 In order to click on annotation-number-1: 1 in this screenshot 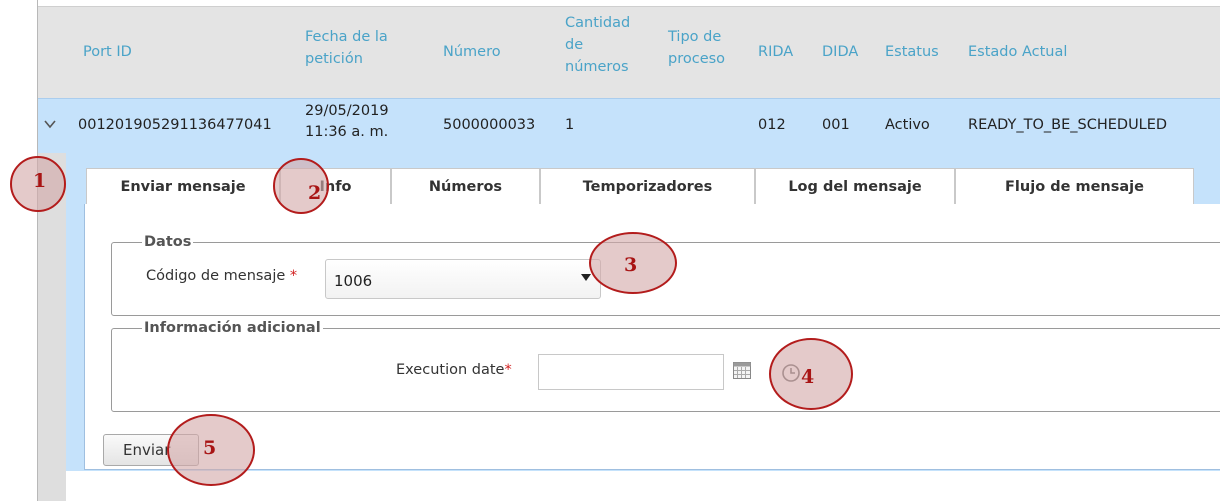, I will do `click(40, 181)`.